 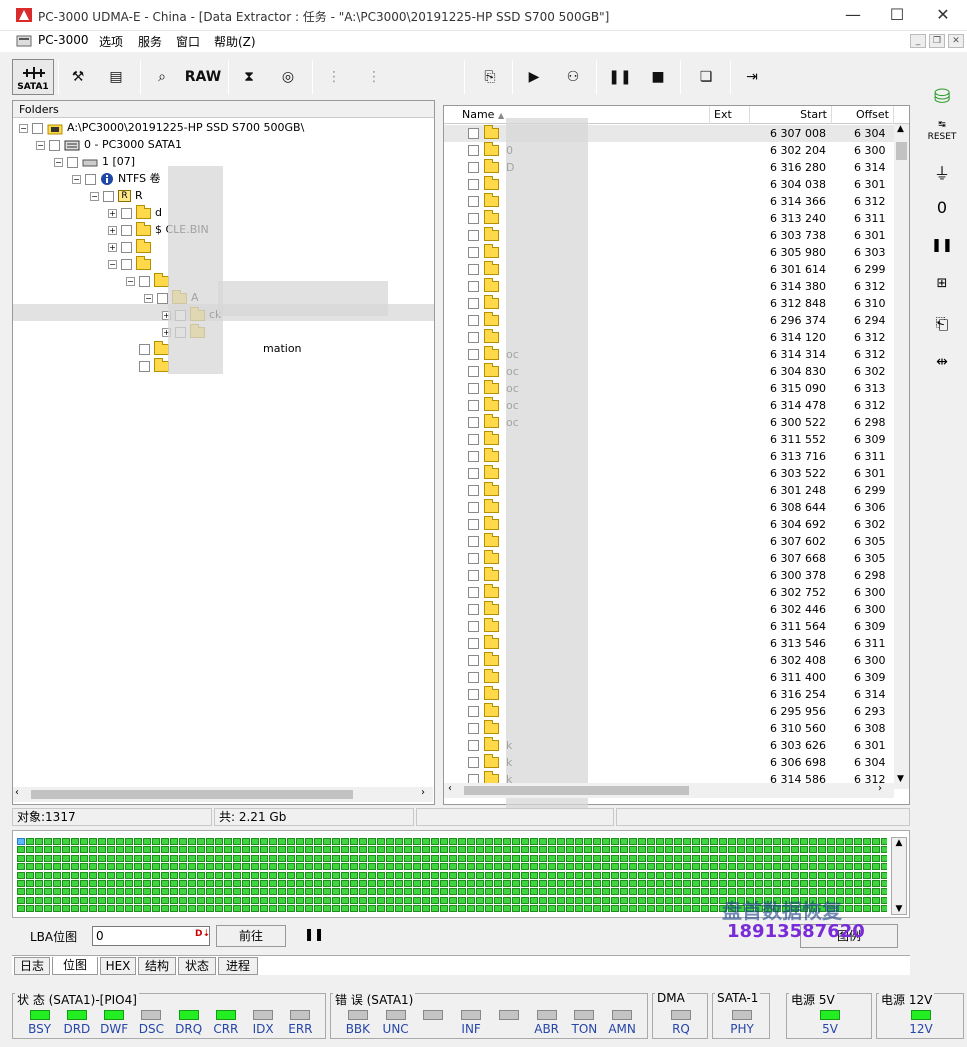 What do you see at coordinates (288, 77) in the screenshot?
I see `disk-icon: ◎` at bounding box center [288, 77].